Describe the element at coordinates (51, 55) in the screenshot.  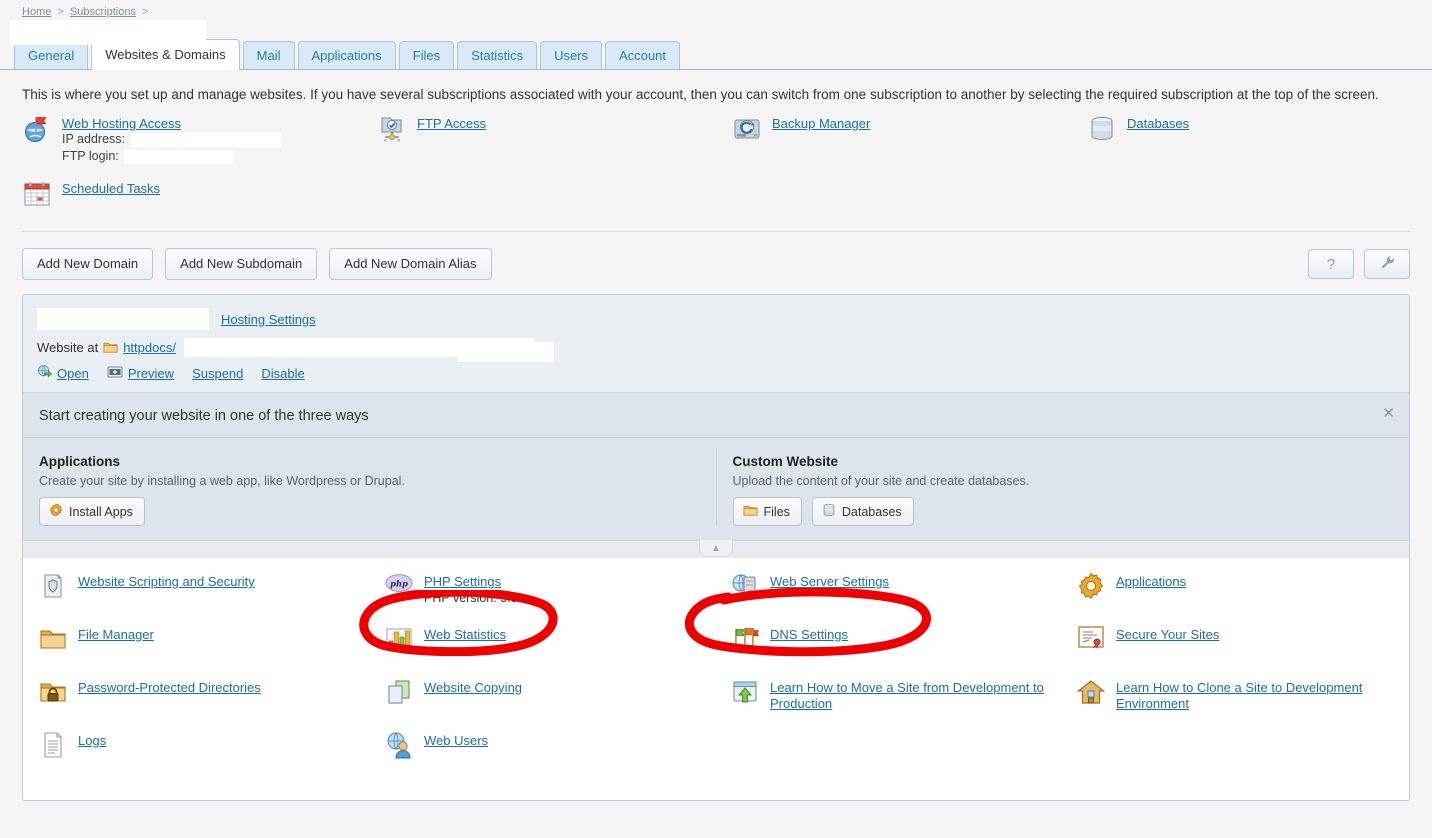
I see `tab-general: General` at that location.